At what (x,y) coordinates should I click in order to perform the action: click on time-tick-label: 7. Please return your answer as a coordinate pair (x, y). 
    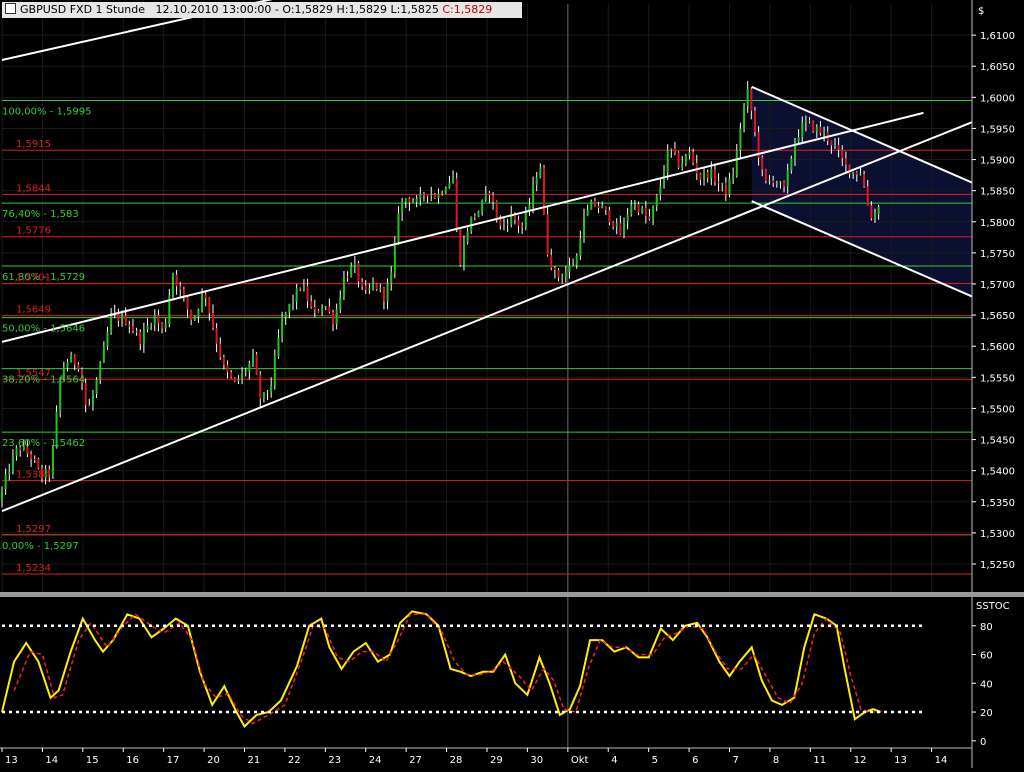
    Looking at the image, I should click on (736, 760).